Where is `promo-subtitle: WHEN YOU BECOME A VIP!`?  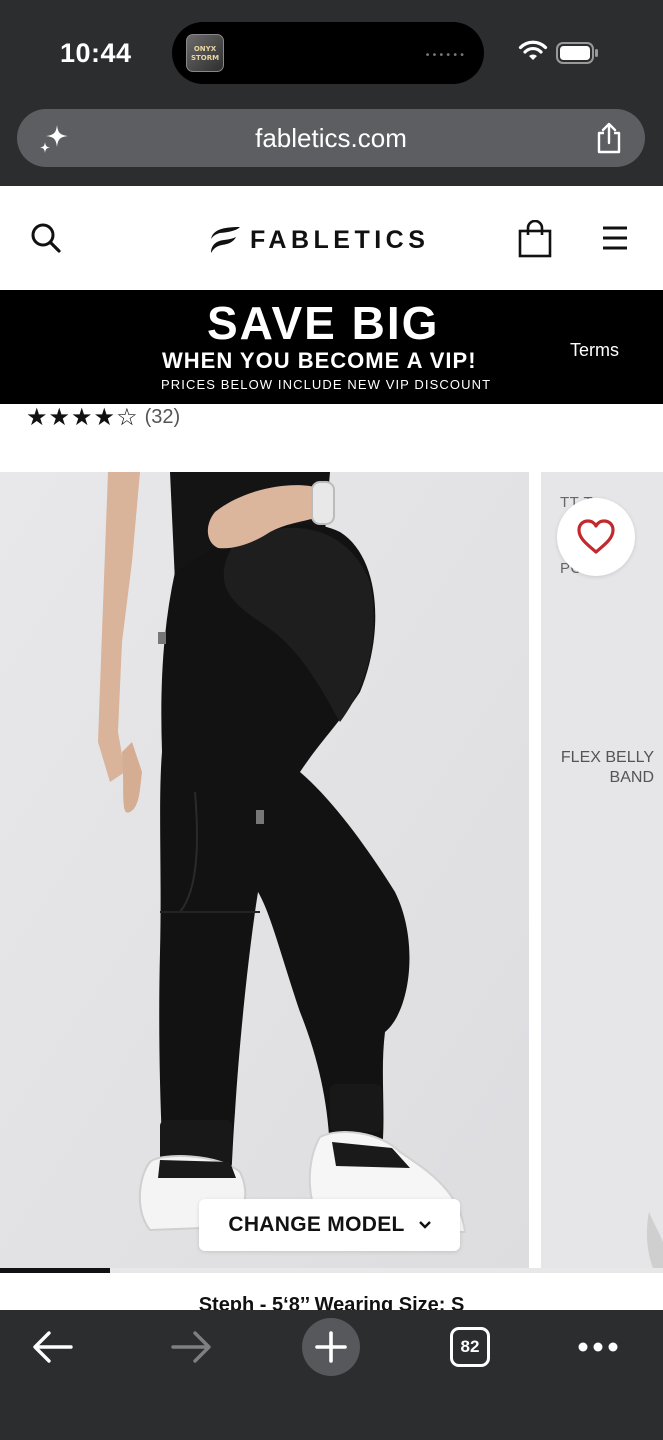
promo-subtitle: WHEN YOU BECOME A VIP! is located at coordinates (319, 360).